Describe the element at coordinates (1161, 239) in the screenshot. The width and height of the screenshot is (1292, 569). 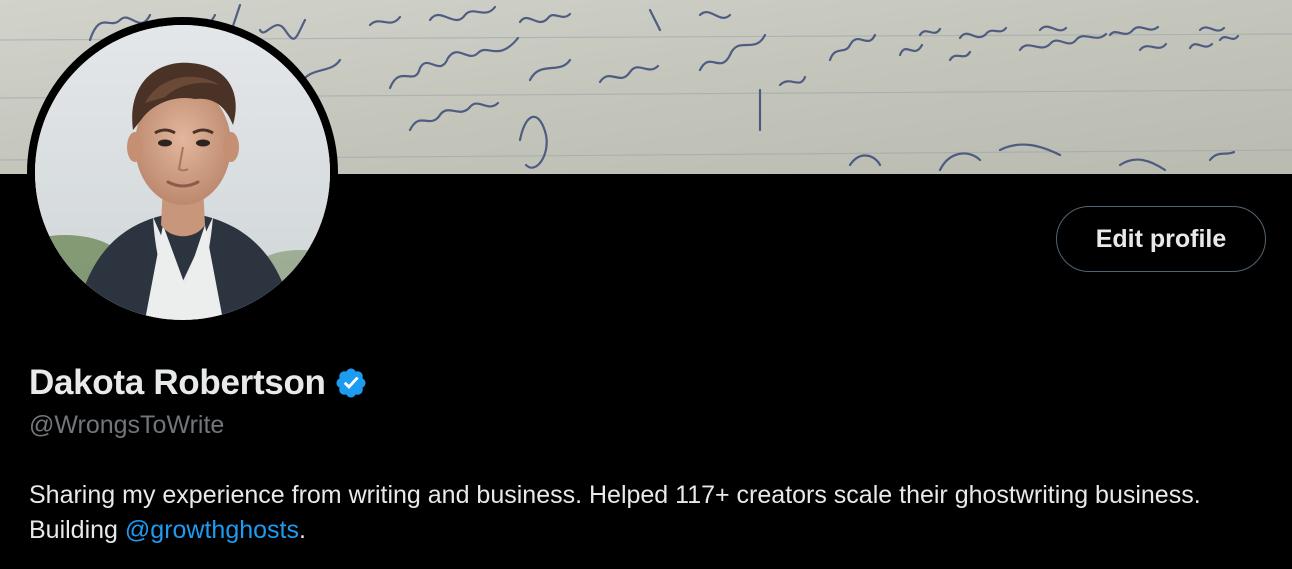
I see `edit-profile-button: Edit profile` at that location.